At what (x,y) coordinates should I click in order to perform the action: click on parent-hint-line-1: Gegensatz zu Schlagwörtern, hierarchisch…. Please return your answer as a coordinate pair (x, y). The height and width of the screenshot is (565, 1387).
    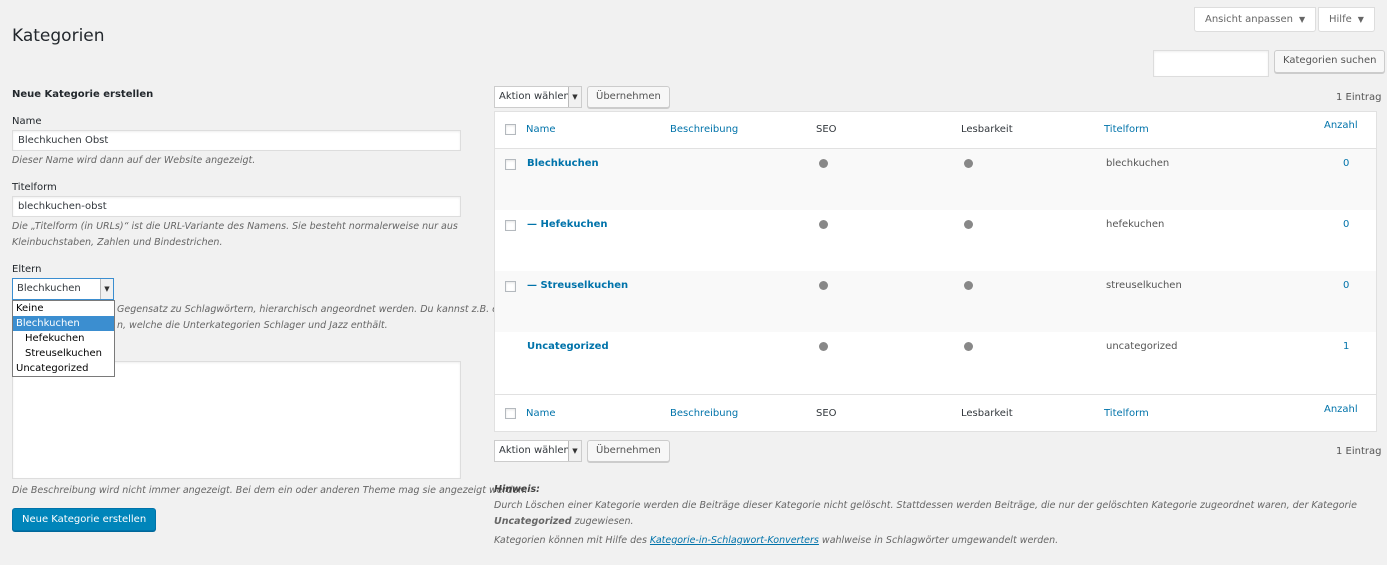
    Looking at the image, I should click on (315, 309).